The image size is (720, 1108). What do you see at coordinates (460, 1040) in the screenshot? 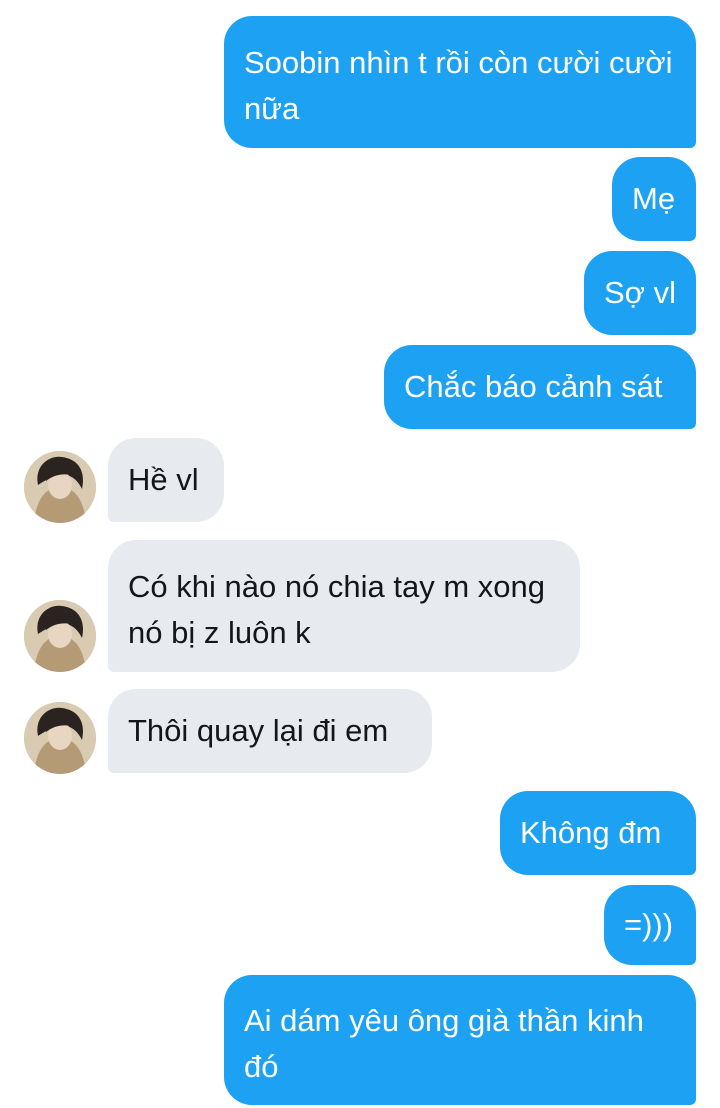
I see `message-bubble-outgoing: Ai dám yêu ông già thần kinh đó` at bounding box center [460, 1040].